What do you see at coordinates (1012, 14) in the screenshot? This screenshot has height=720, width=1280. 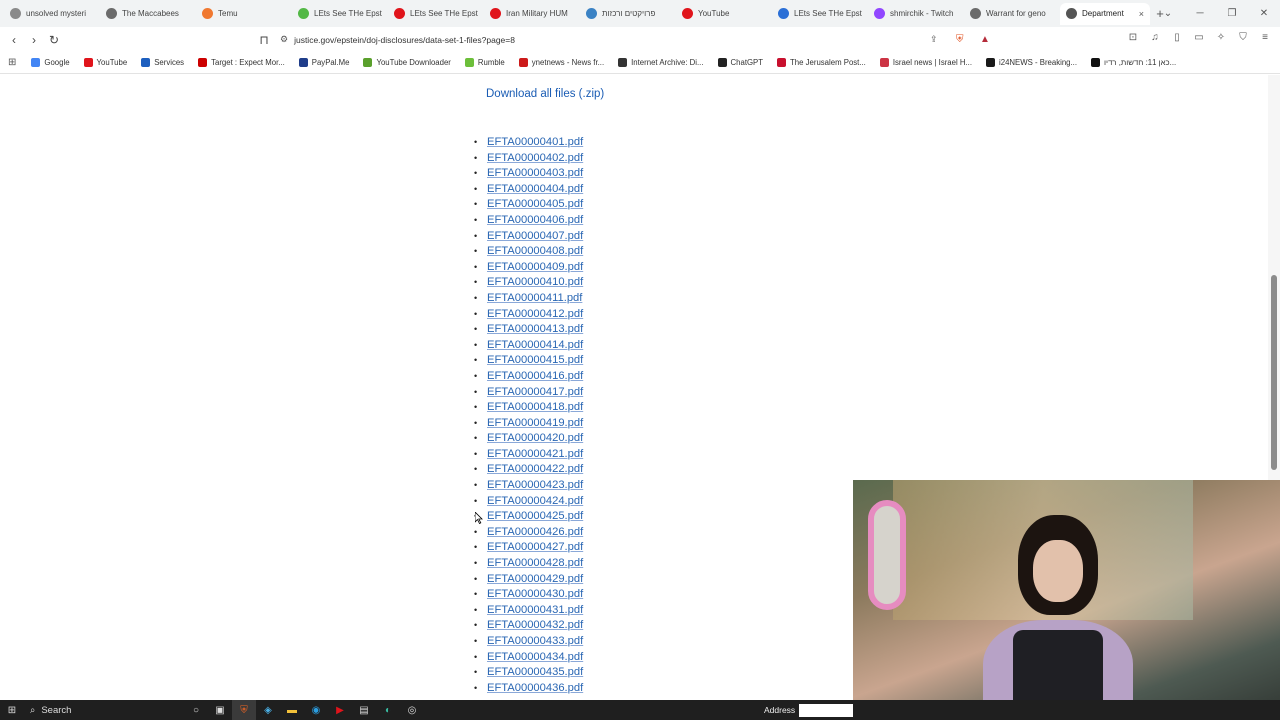 I see `browser-tab: Warrant for geno` at bounding box center [1012, 14].